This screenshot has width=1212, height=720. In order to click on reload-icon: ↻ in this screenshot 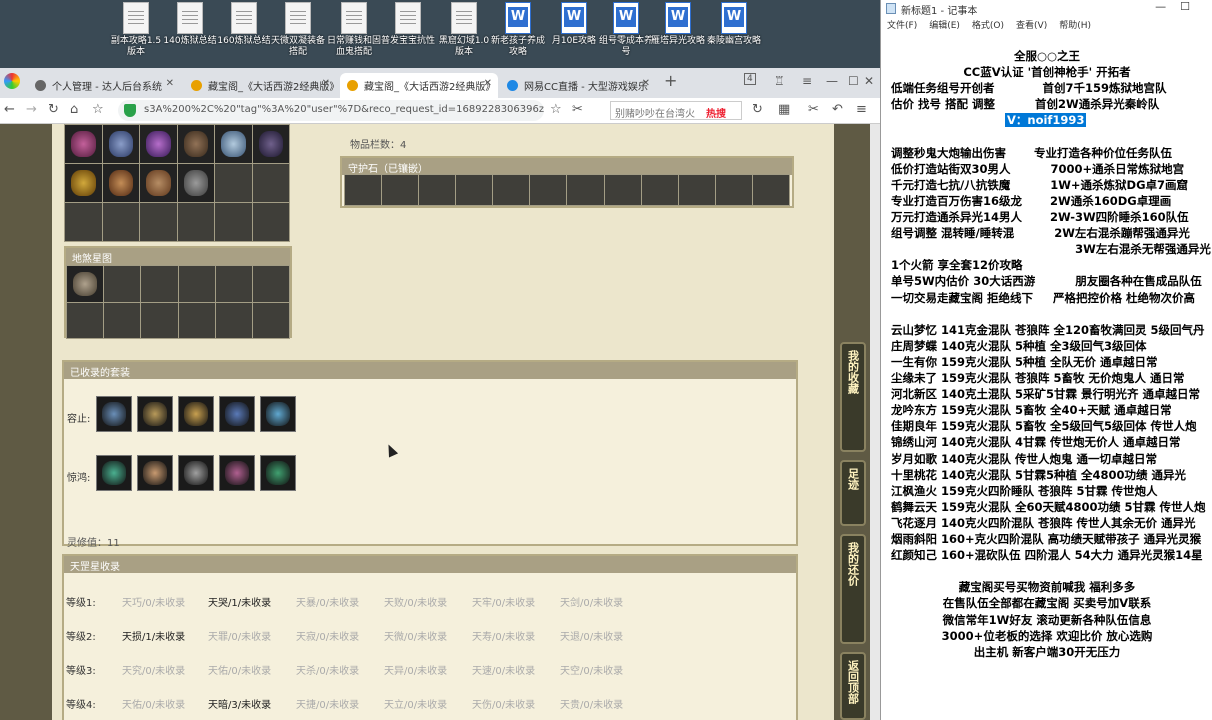, I will do `click(53, 109)`.